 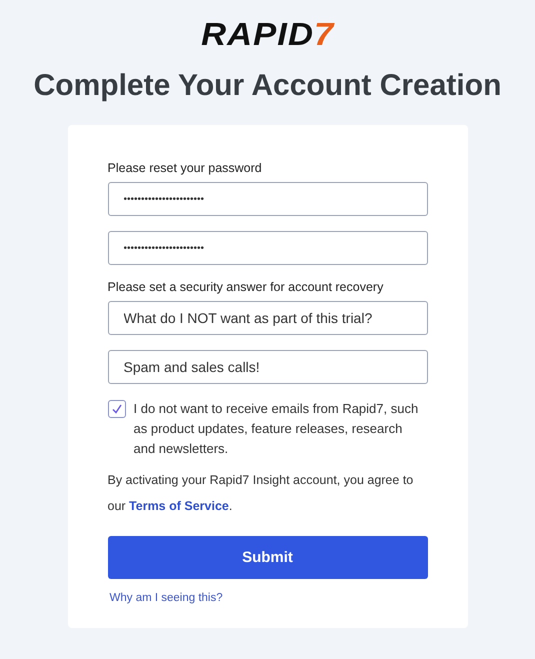 What do you see at coordinates (267, 34) in the screenshot?
I see `logo: RAPID7` at bounding box center [267, 34].